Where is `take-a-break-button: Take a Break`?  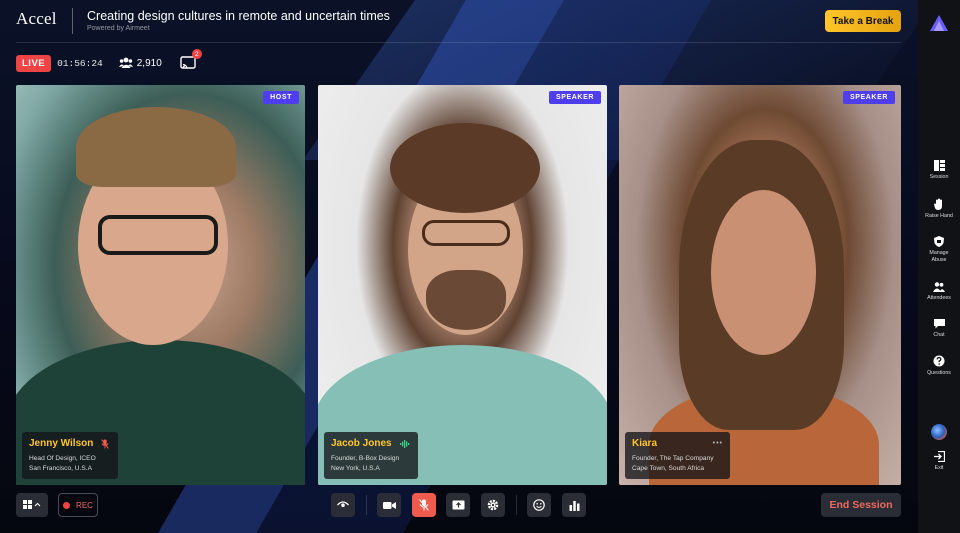
take-a-break-button: Take a Break is located at coordinates (863, 21).